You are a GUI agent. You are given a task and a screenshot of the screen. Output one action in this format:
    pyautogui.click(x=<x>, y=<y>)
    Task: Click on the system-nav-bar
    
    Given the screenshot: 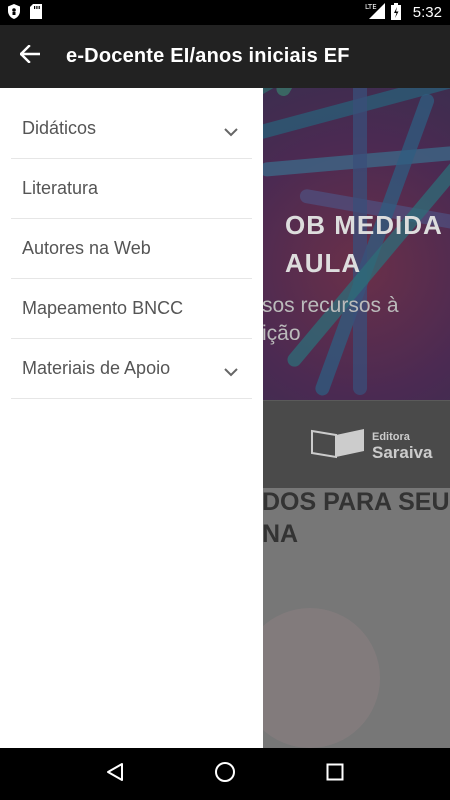 What is the action you would take?
    pyautogui.click(x=225, y=774)
    